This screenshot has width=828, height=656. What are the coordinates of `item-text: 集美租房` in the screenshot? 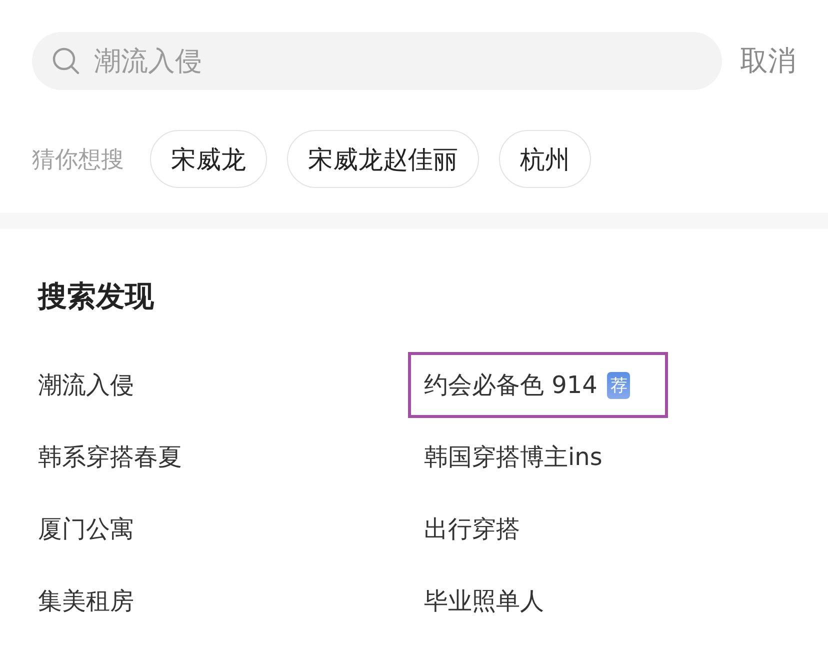 It's located at (86, 601).